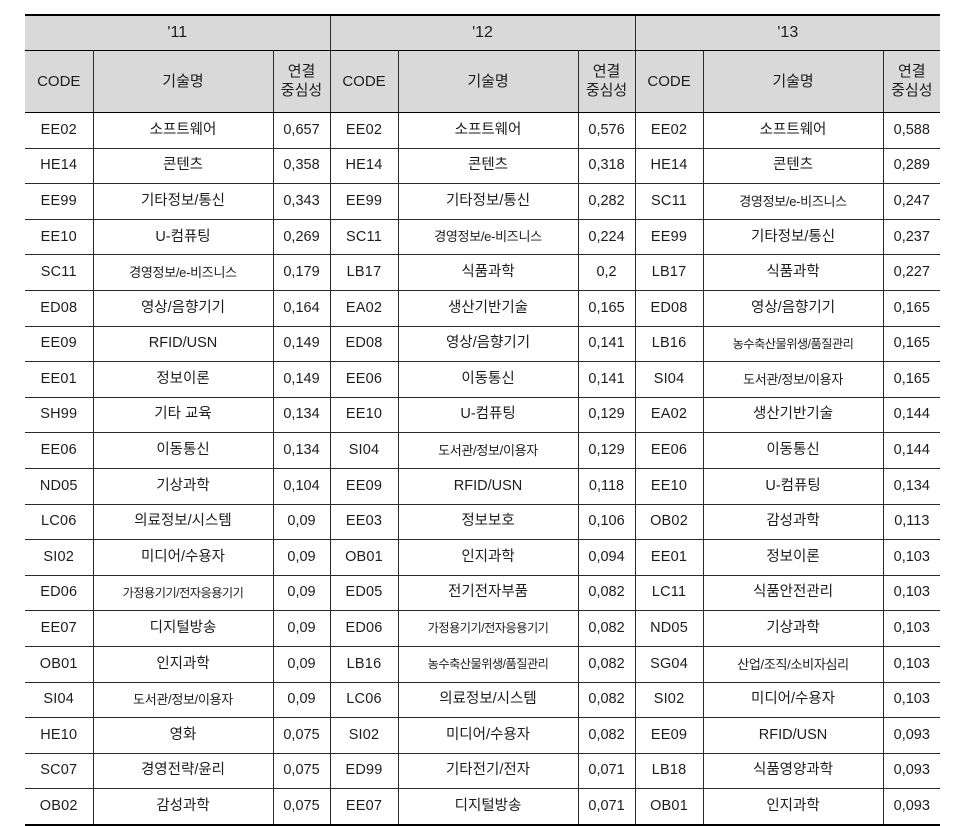  Describe the element at coordinates (183, 201) in the screenshot. I see `cell-technology-name: 기타정보/통신` at that location.